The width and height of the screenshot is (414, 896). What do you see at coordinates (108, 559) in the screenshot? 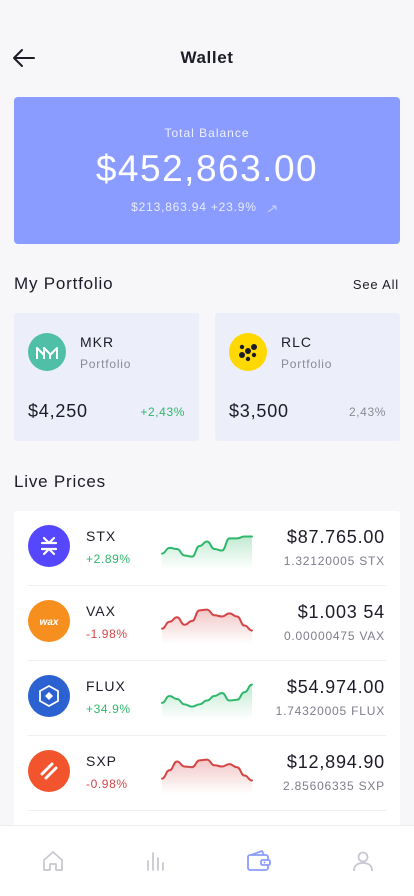
I see `coin-change: +2.89%` at bounding box center [108, 559].